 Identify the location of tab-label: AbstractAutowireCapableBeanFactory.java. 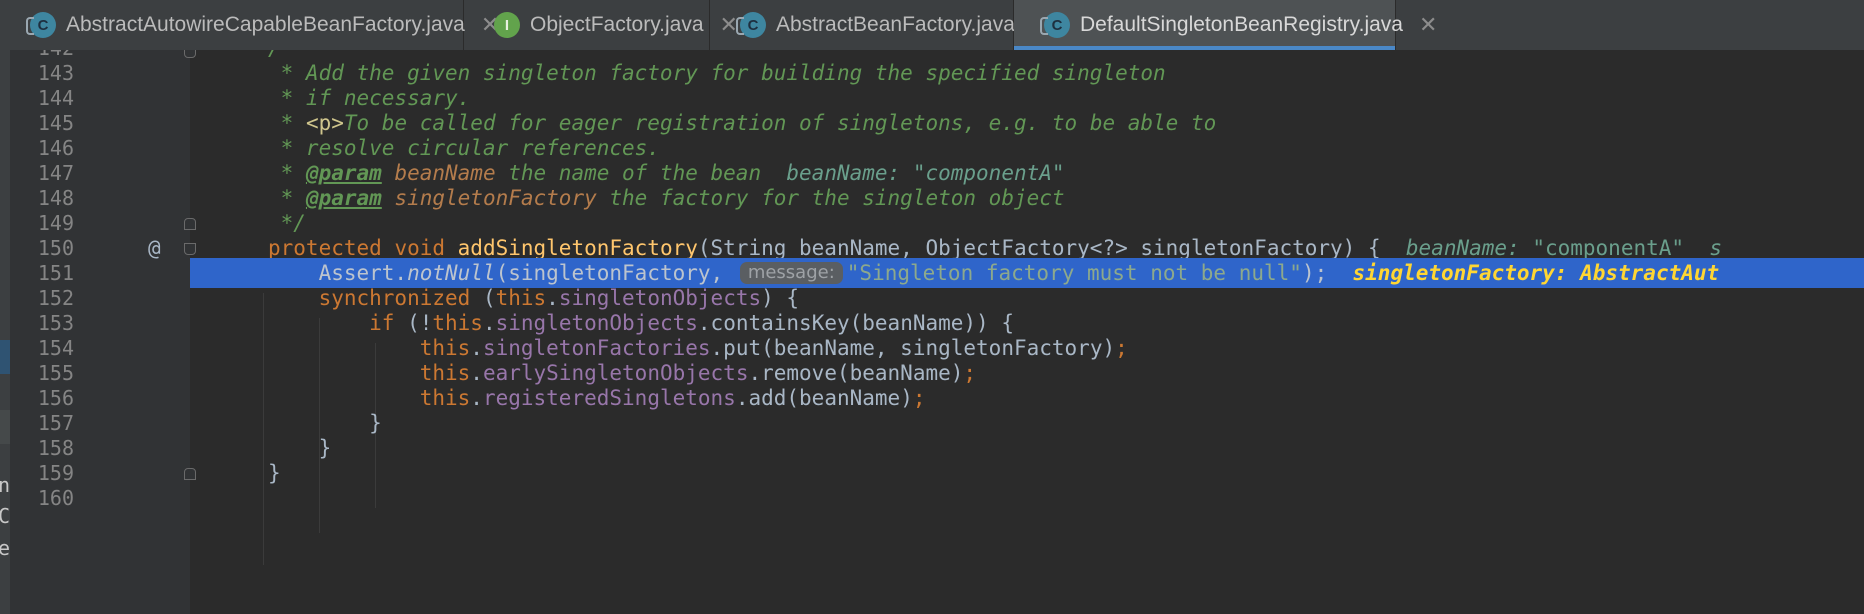
(265, 24).